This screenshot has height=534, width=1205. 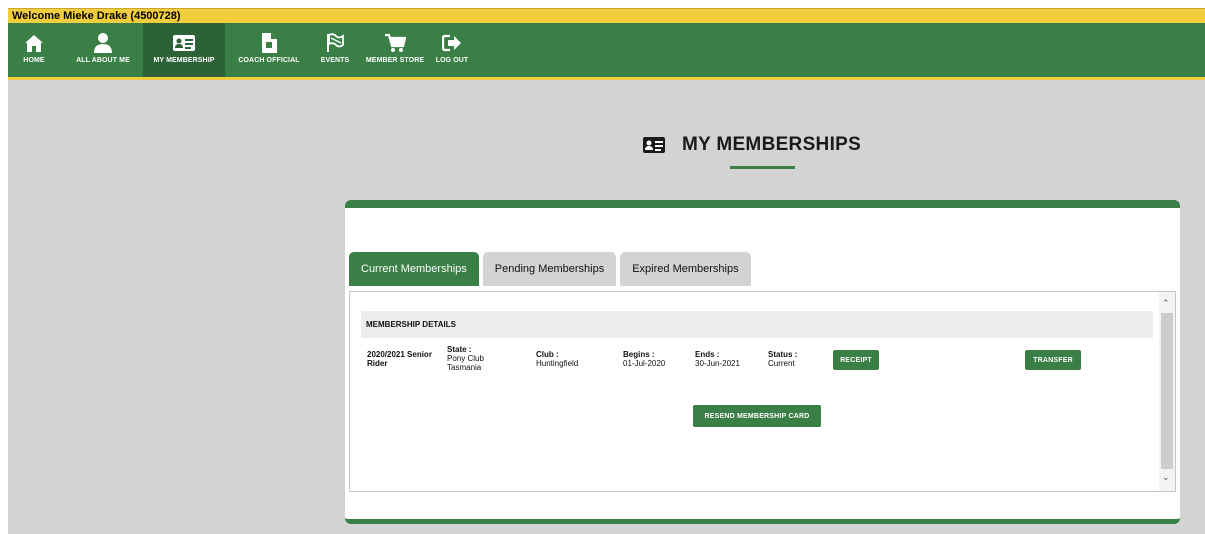 I want to click on state-value-line1: Pony Club, so click(x=465, y=358).